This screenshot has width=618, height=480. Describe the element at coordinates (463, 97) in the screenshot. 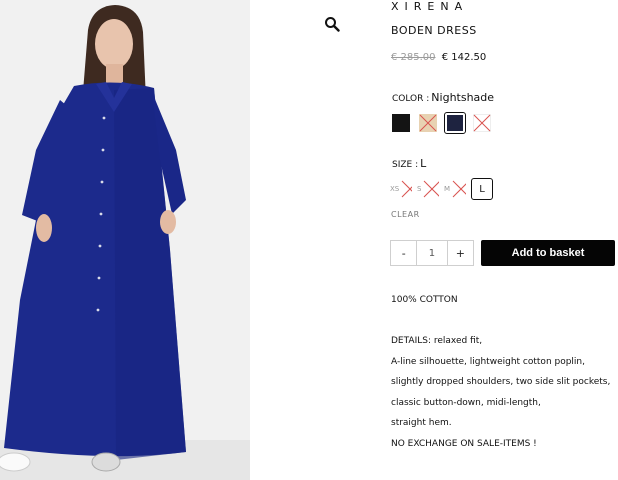

I see `color-value: Nightshade` at that location.